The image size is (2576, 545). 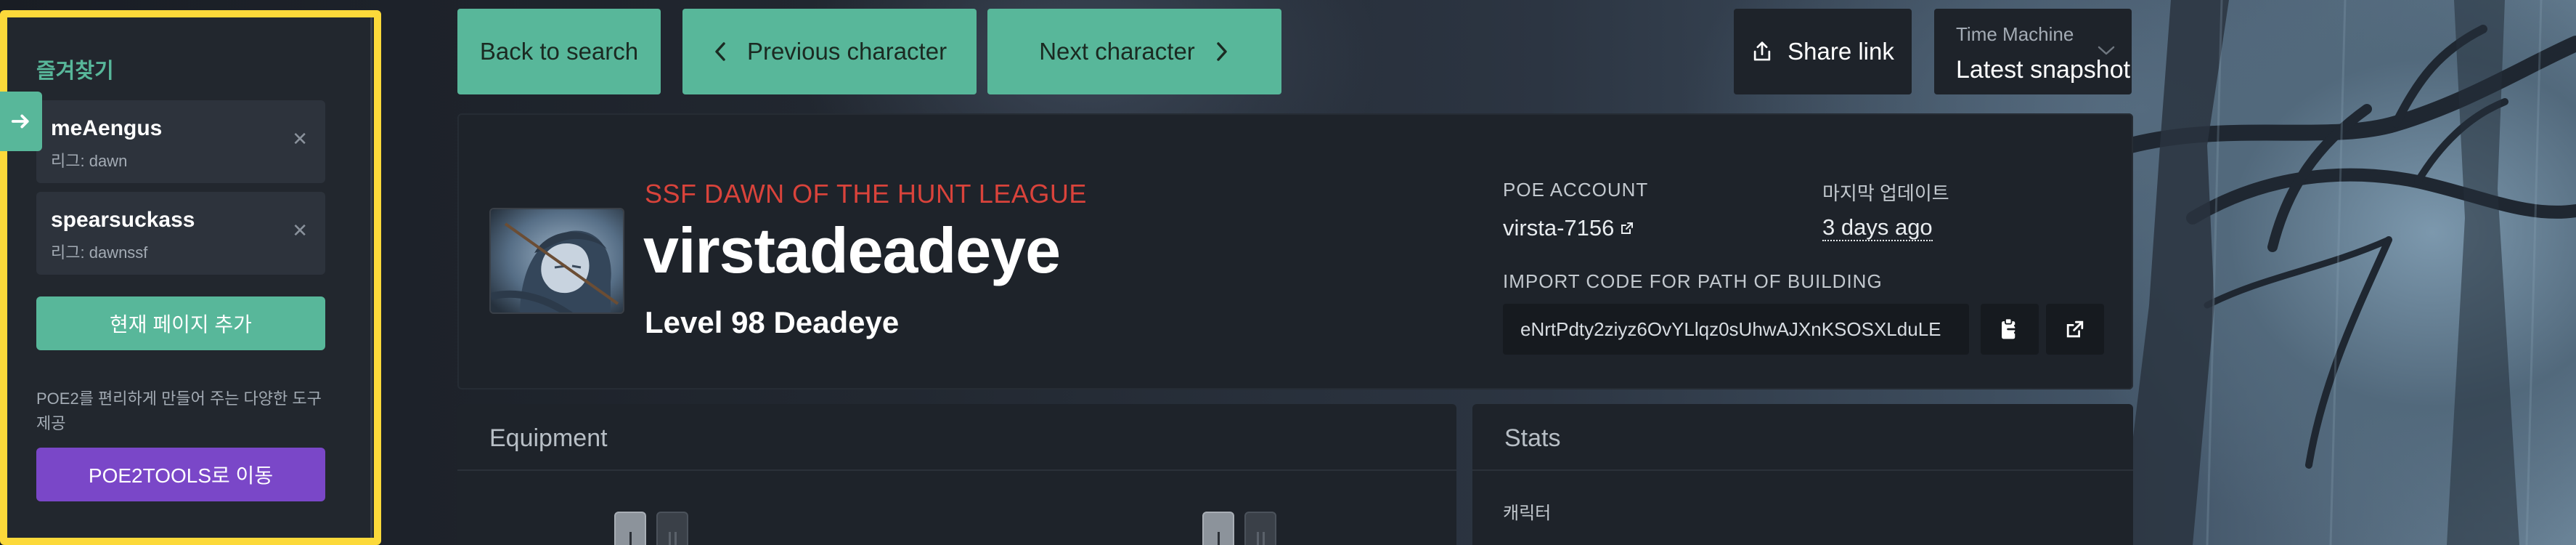 What do you see at coordinates (1222, 51) in the screenshot?
I see `chevron-right-icon` at bounding box center [1222, 51].